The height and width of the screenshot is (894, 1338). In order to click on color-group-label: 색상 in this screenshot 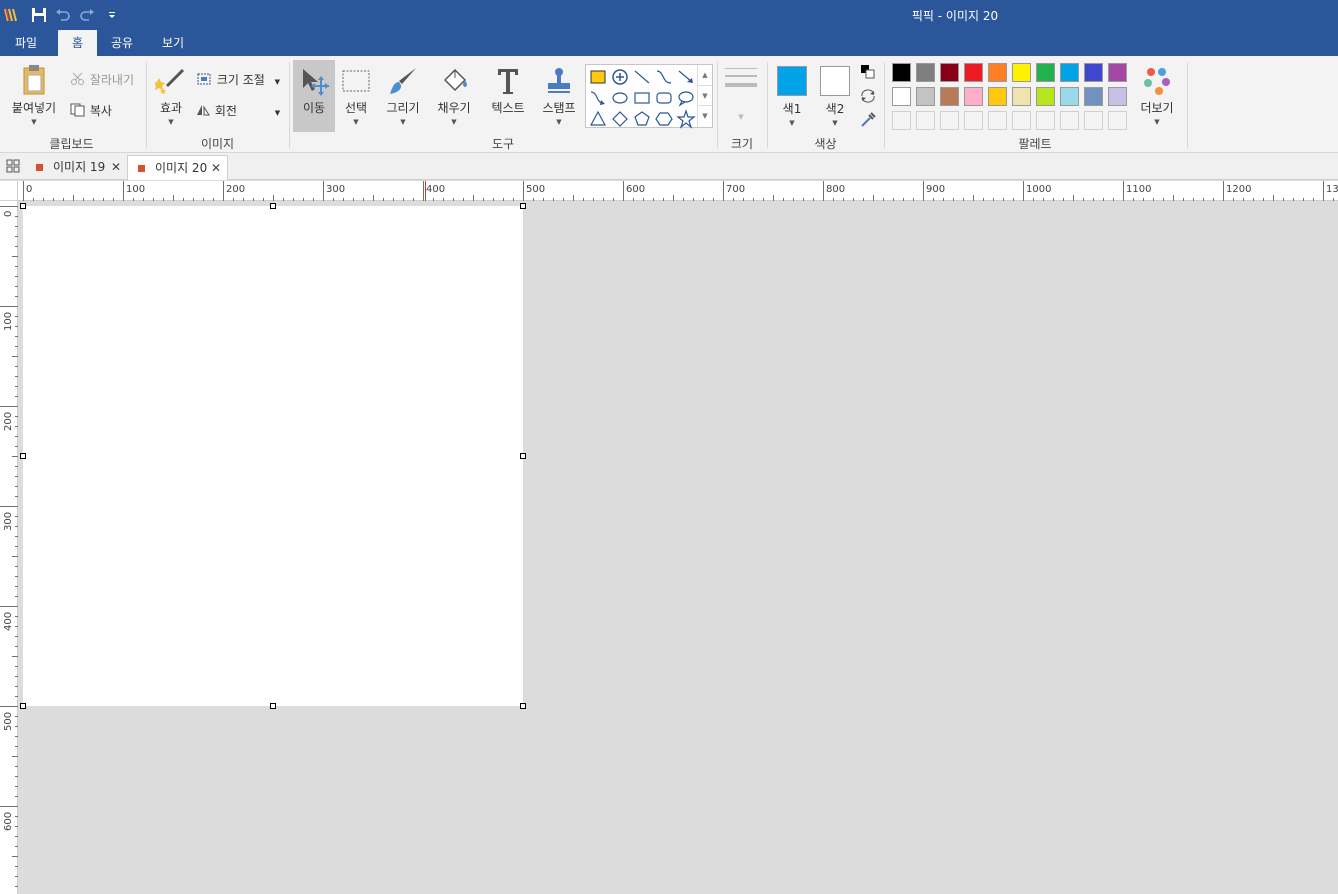, I will do `click(825, 144)`.